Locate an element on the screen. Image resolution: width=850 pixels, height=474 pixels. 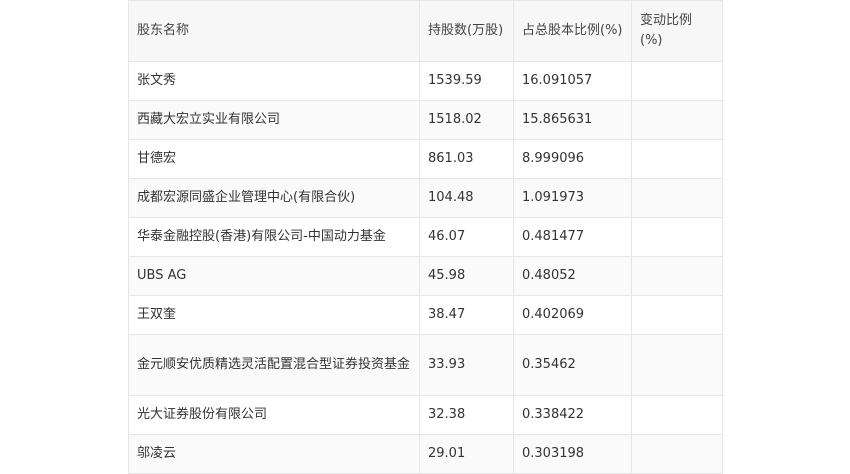
header-shares: 持股数(万股) is located at coordinates (466, 31).